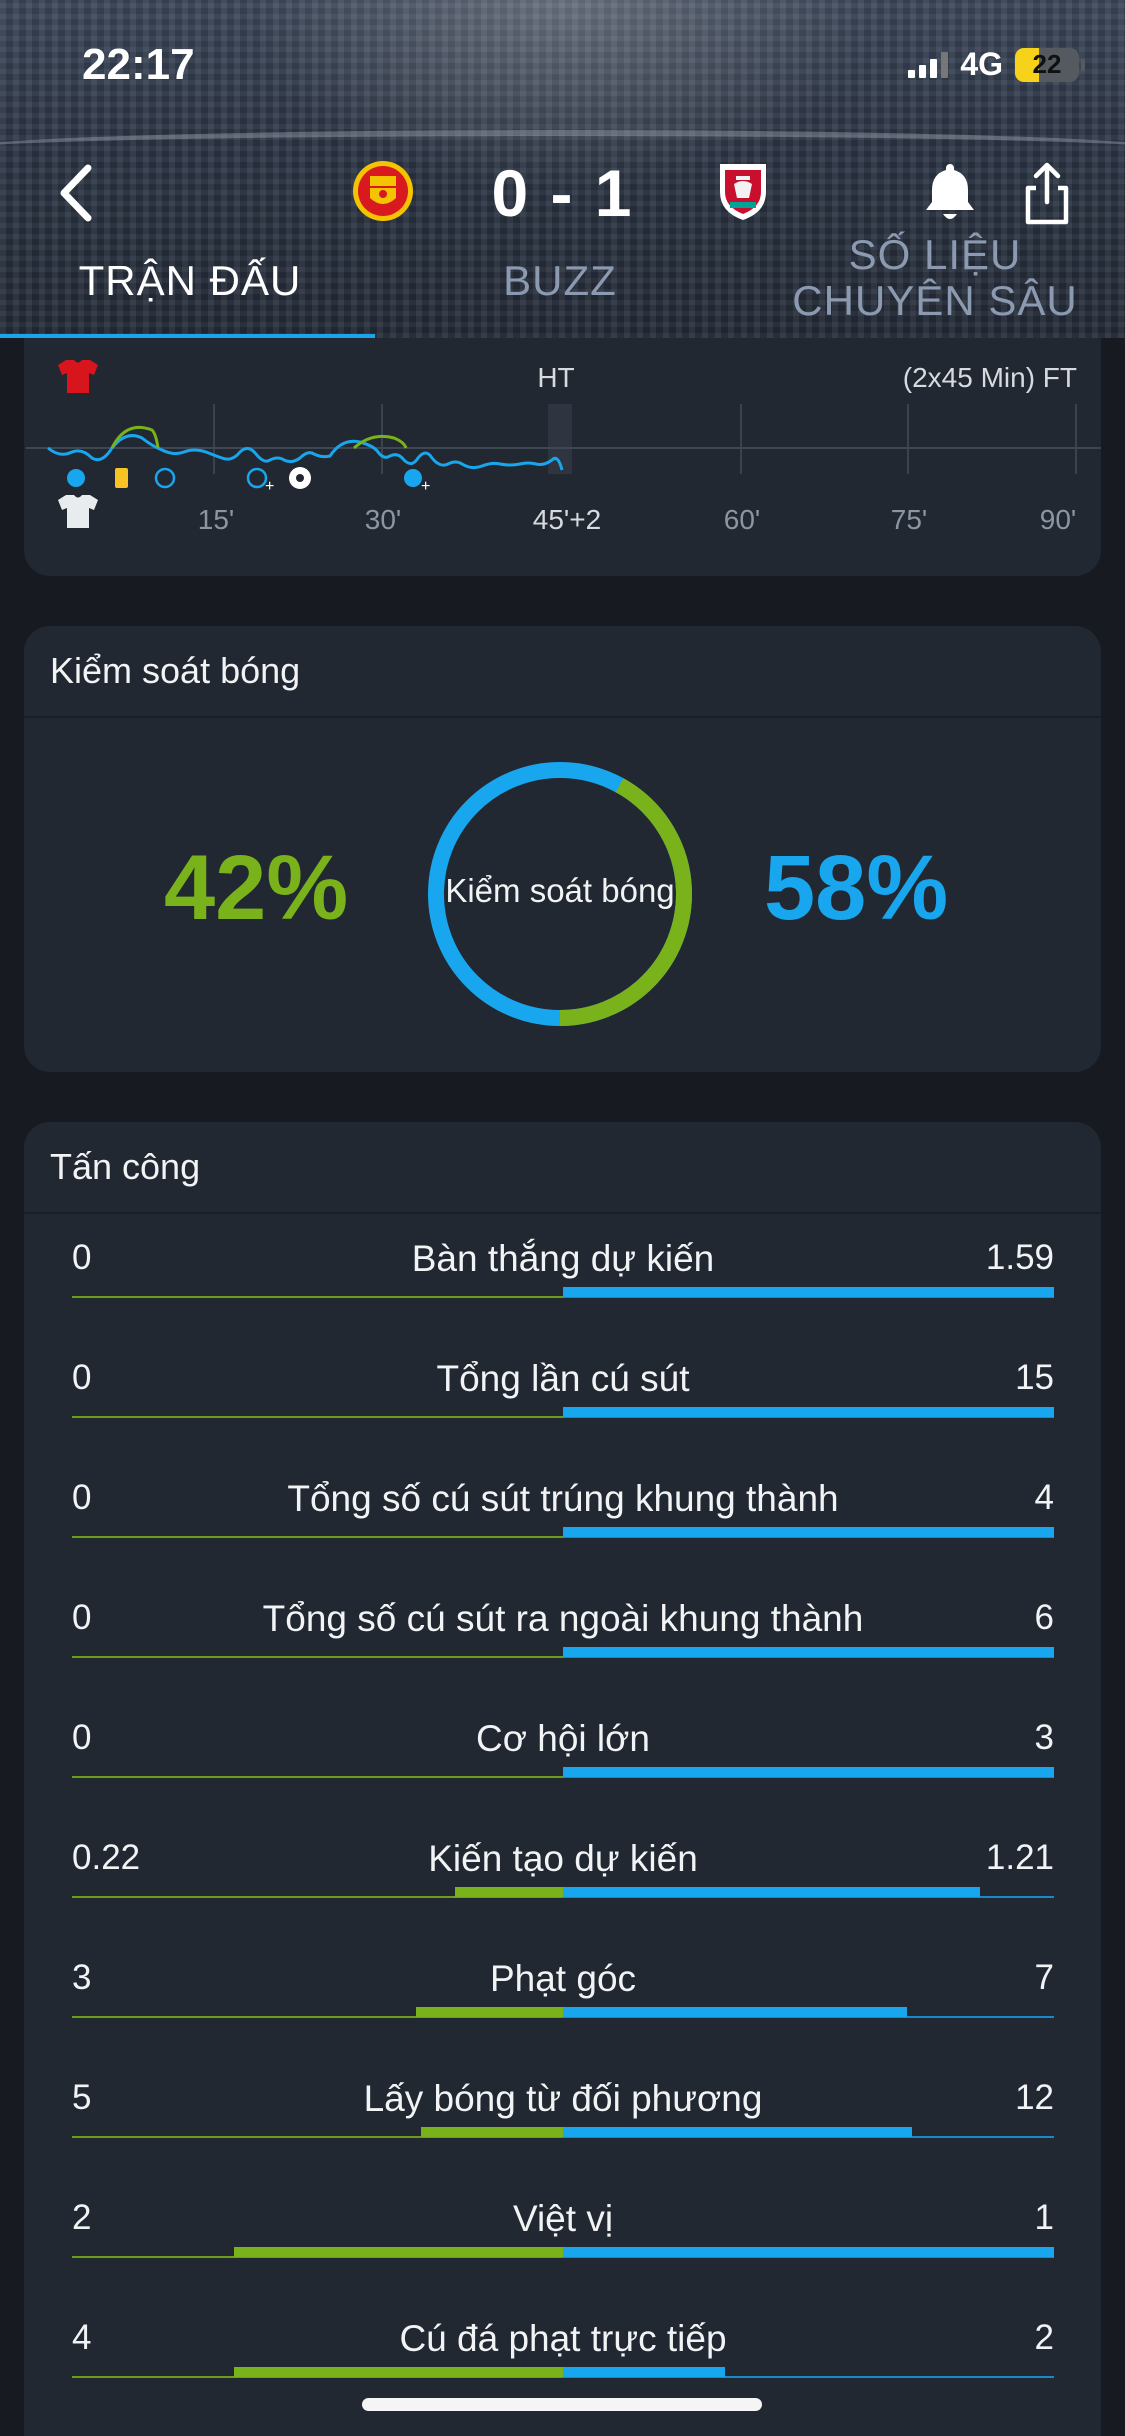 The width and height of the screenshot is (1125, 2436). Describe the element at coordinates (950, 191) in the screenshot. I see `notification-bell-icon` at that location.